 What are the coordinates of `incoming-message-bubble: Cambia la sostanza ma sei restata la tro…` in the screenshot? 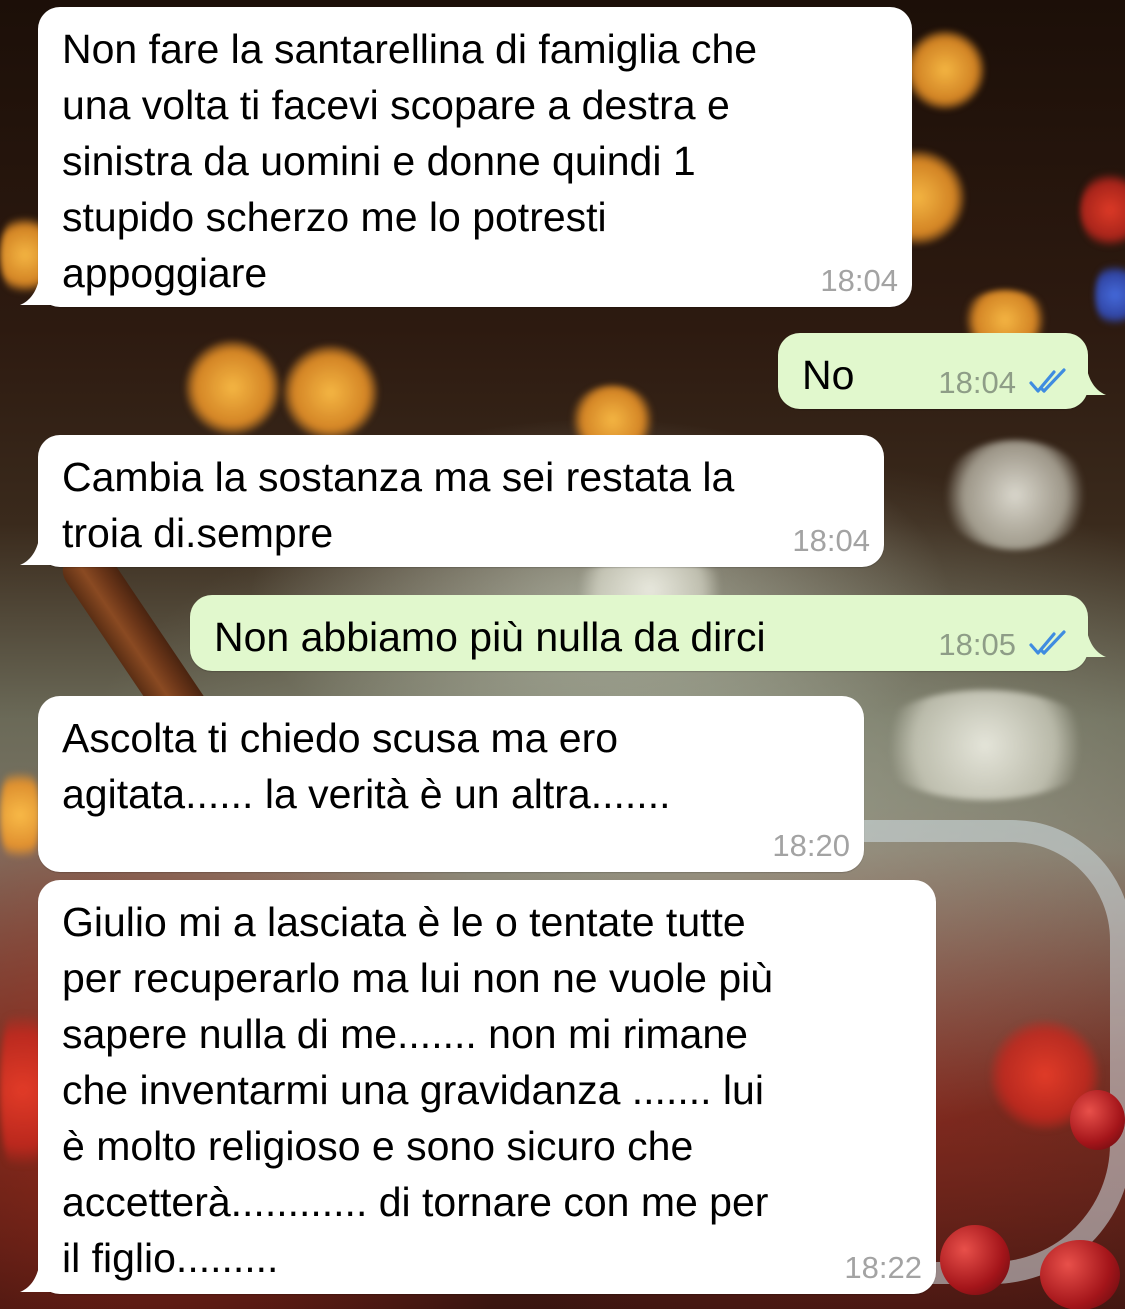 It's located at (452, 501).